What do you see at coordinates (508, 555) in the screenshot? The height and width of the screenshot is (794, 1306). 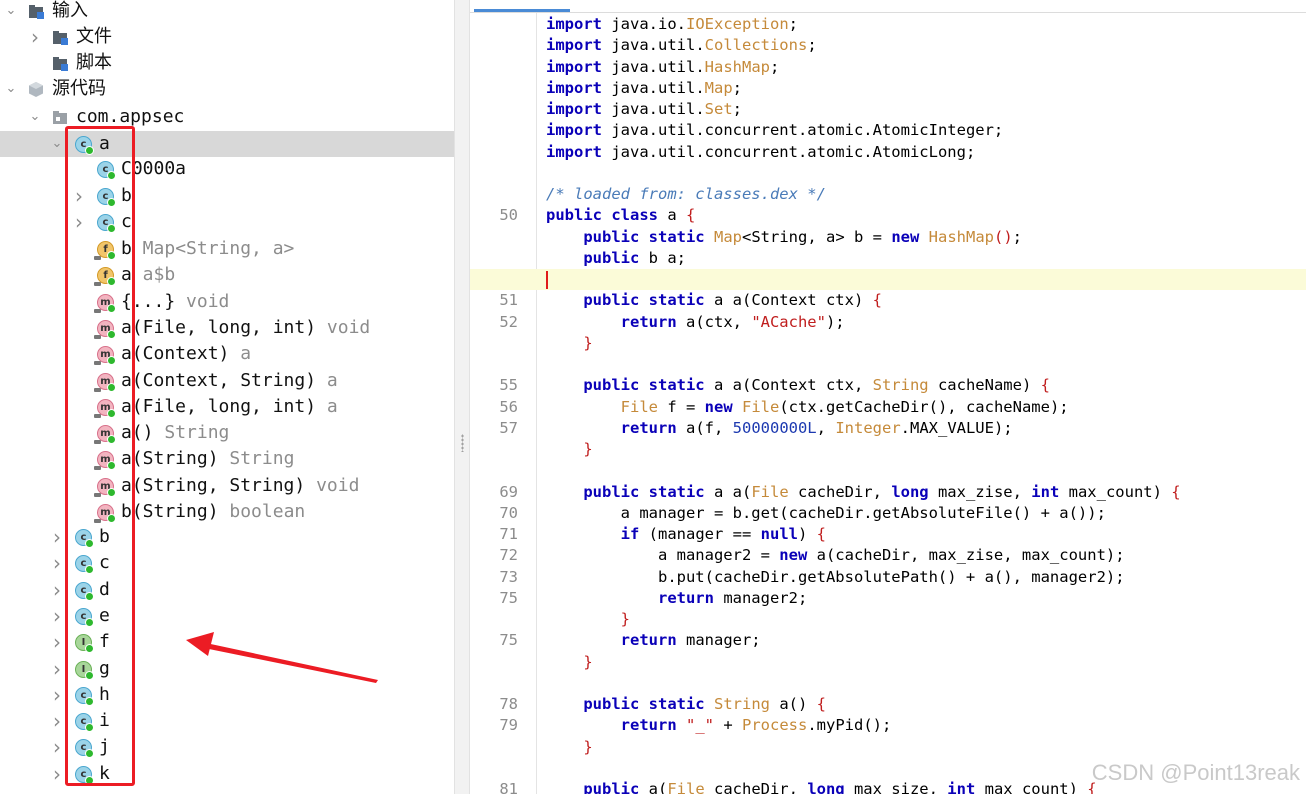 I see `line-number: 72` at bounding box center [508, 555].